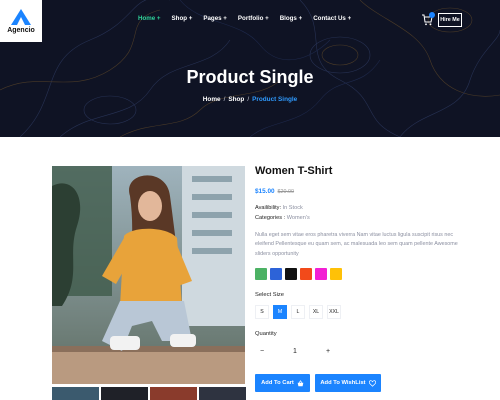  What do you see at coordinates (316, 312) in the screenshot?
I see `size-option: XL` at bounding box center [316, 312].